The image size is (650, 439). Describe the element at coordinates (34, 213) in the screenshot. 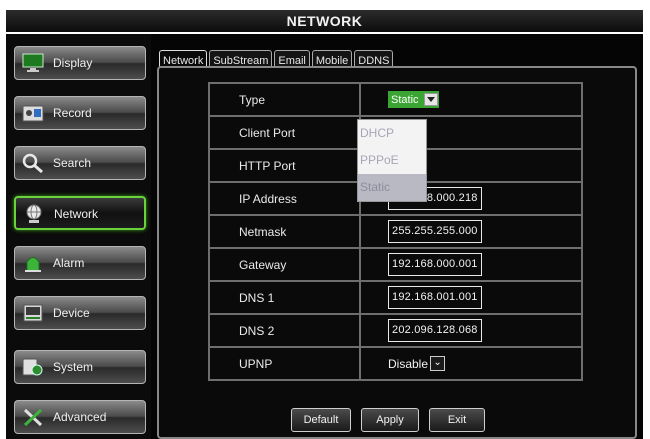

I see `globe-network-icon` at that location.